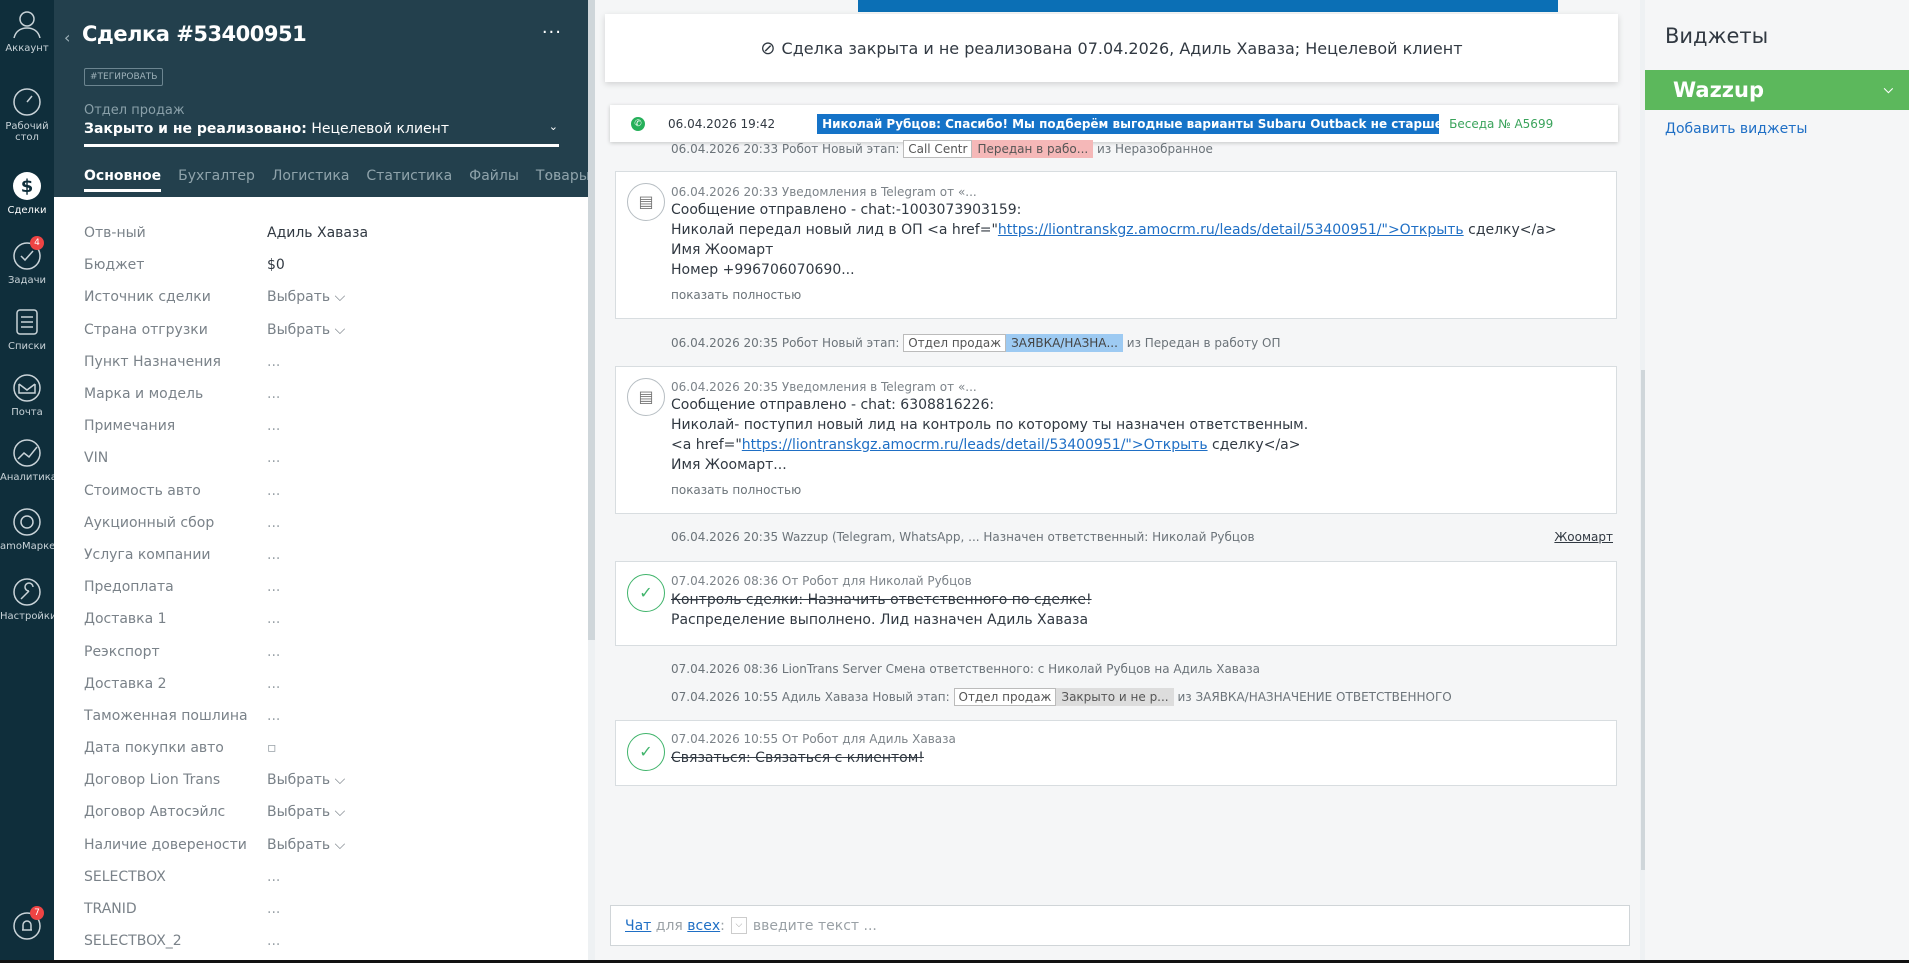  I want to click on wazzup-widget: Wazzup ⌵, so click(1777, 90).